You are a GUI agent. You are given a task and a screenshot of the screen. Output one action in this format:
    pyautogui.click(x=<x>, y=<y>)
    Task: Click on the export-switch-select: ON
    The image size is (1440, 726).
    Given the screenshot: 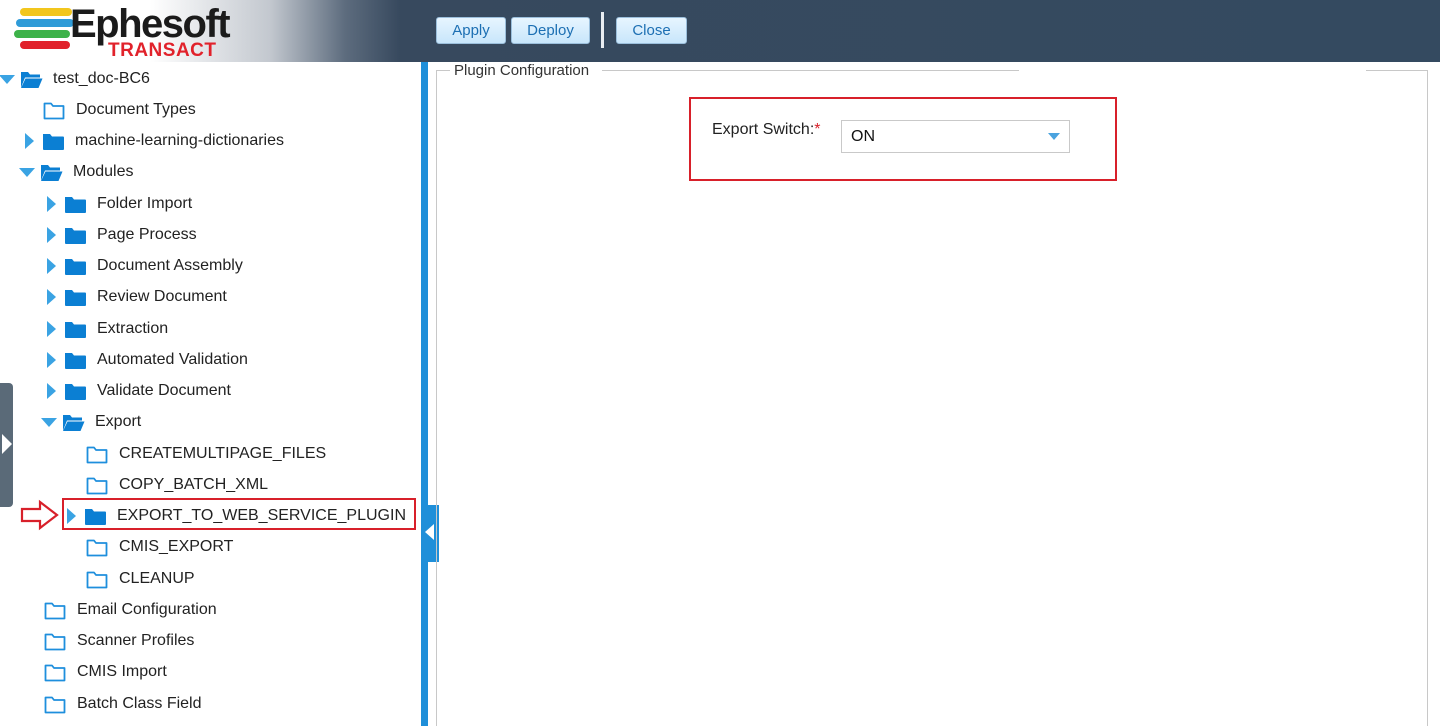 What is the action you would take?
    pyautogui.click(x=955, y=136)
    